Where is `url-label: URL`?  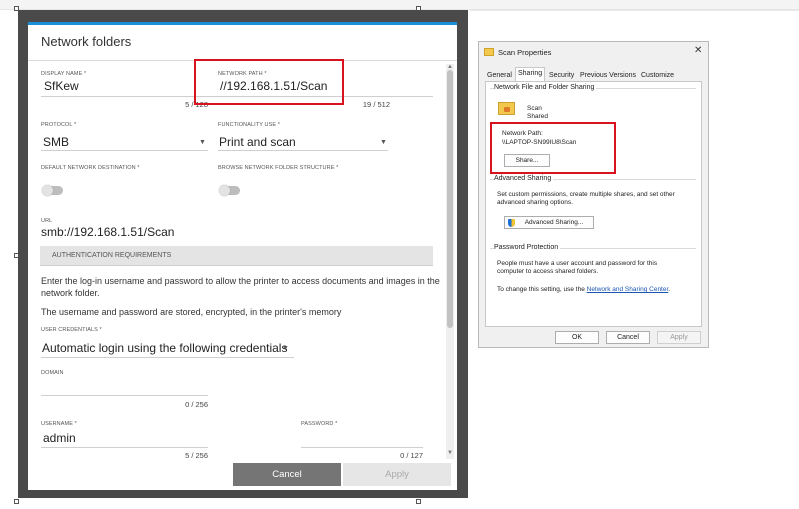
url-label: URL is located at coordinates (47, 221).